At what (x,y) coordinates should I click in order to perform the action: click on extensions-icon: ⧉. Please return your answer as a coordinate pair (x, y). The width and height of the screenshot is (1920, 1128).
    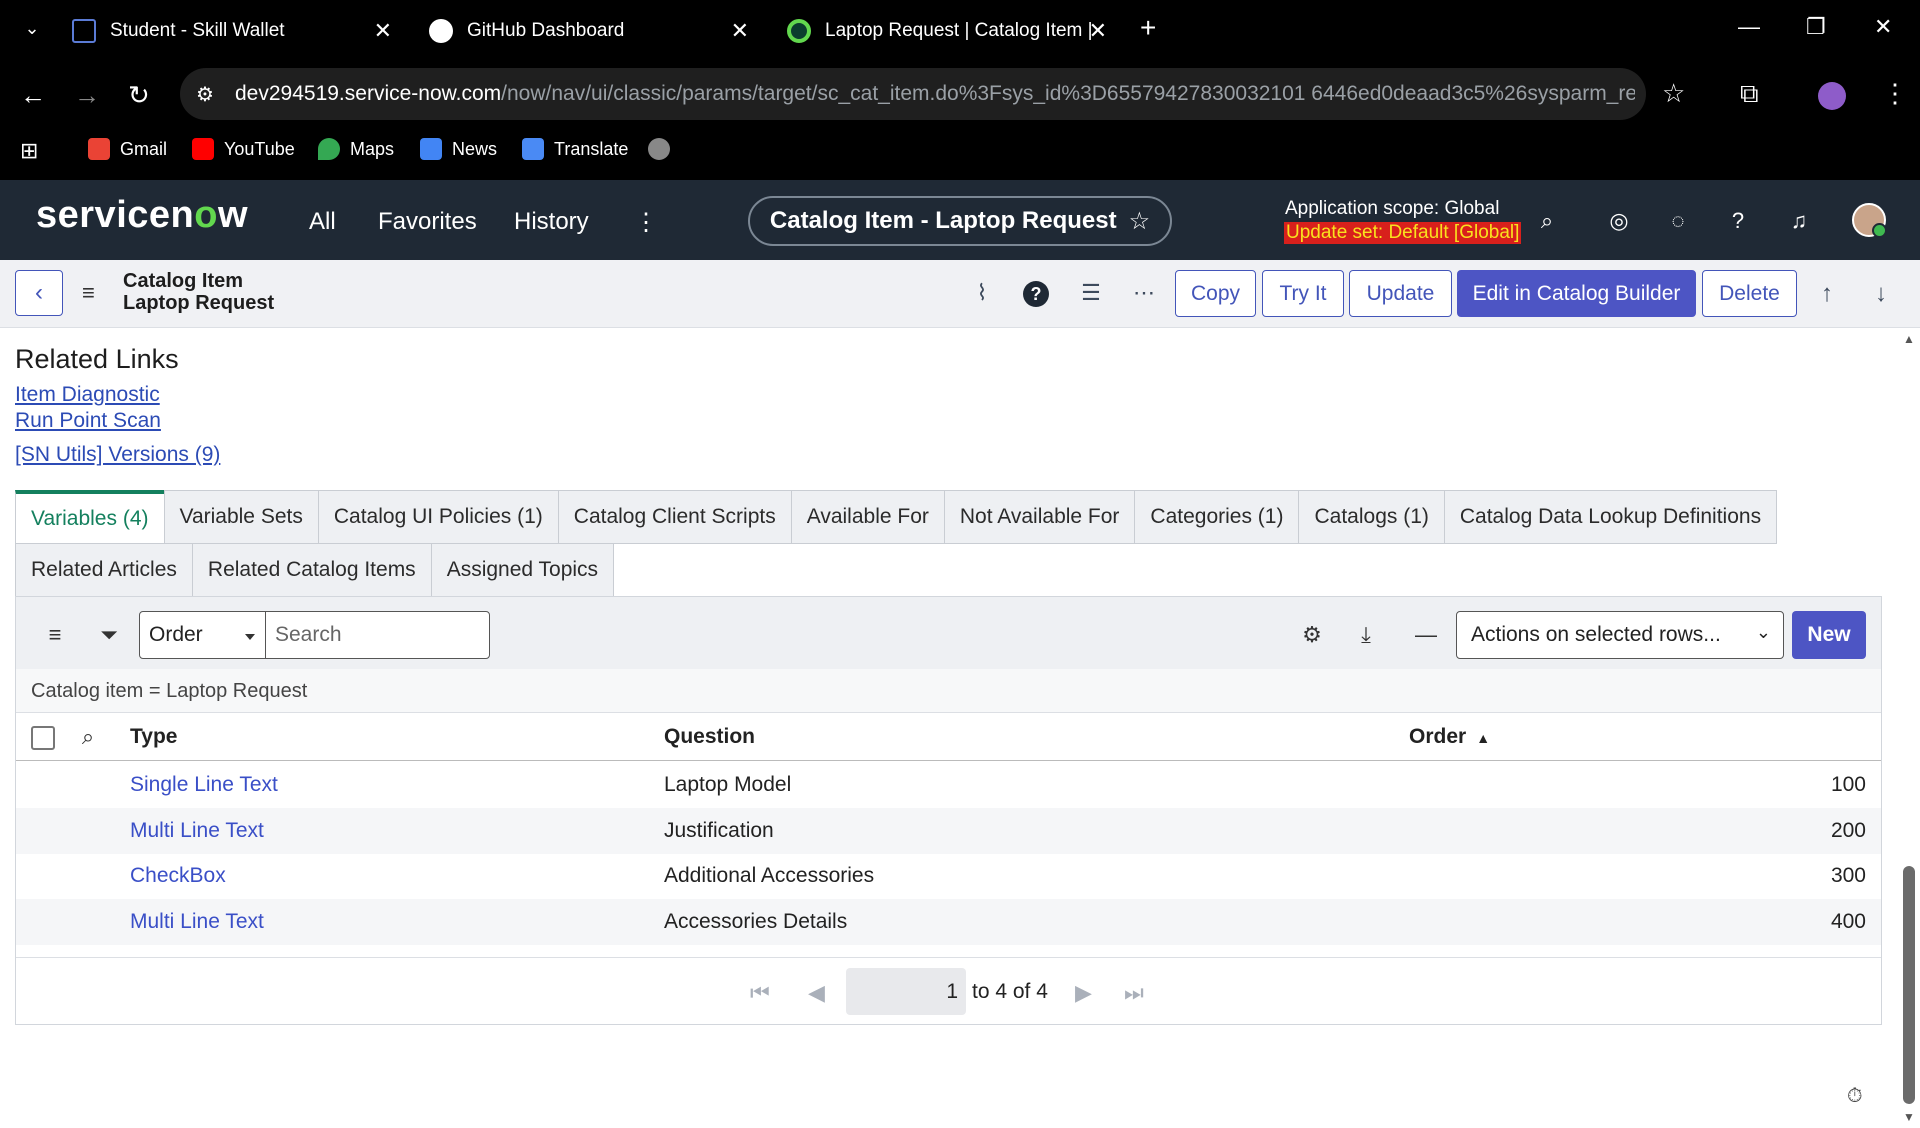
    Looking at the image, I should click on (1749, 94).